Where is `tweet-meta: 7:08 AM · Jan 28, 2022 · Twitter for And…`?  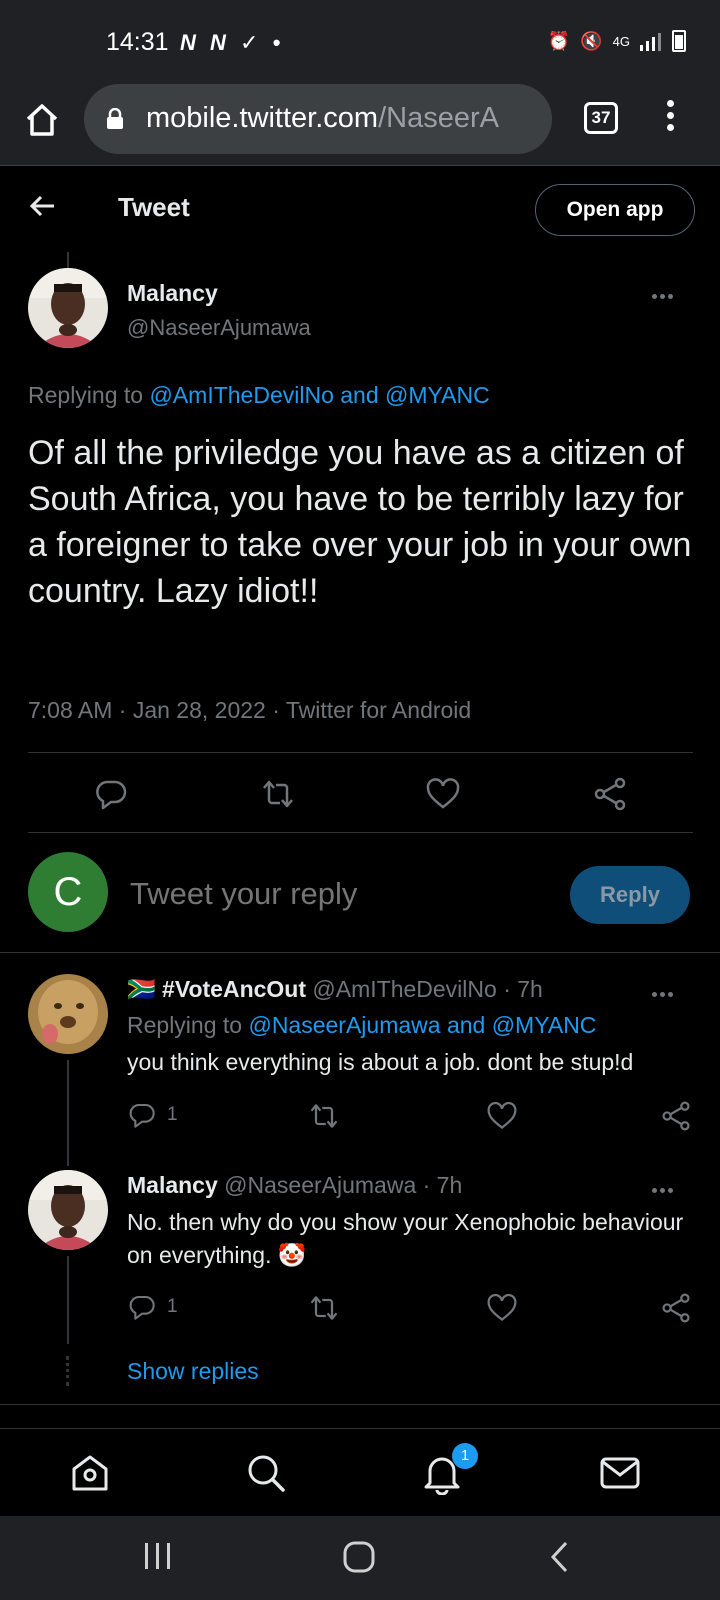
tweet-meta: 7:08 AM · Jan 28, 2022 · Twitter for And… is located at coordinates (250, 710).